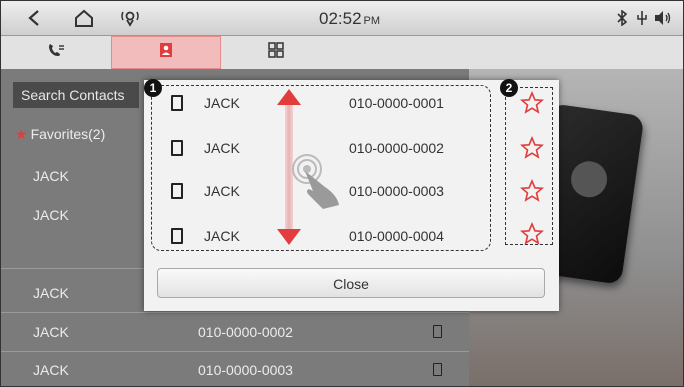  I want to click on clock: 02:52 PM, so click(350, 18).